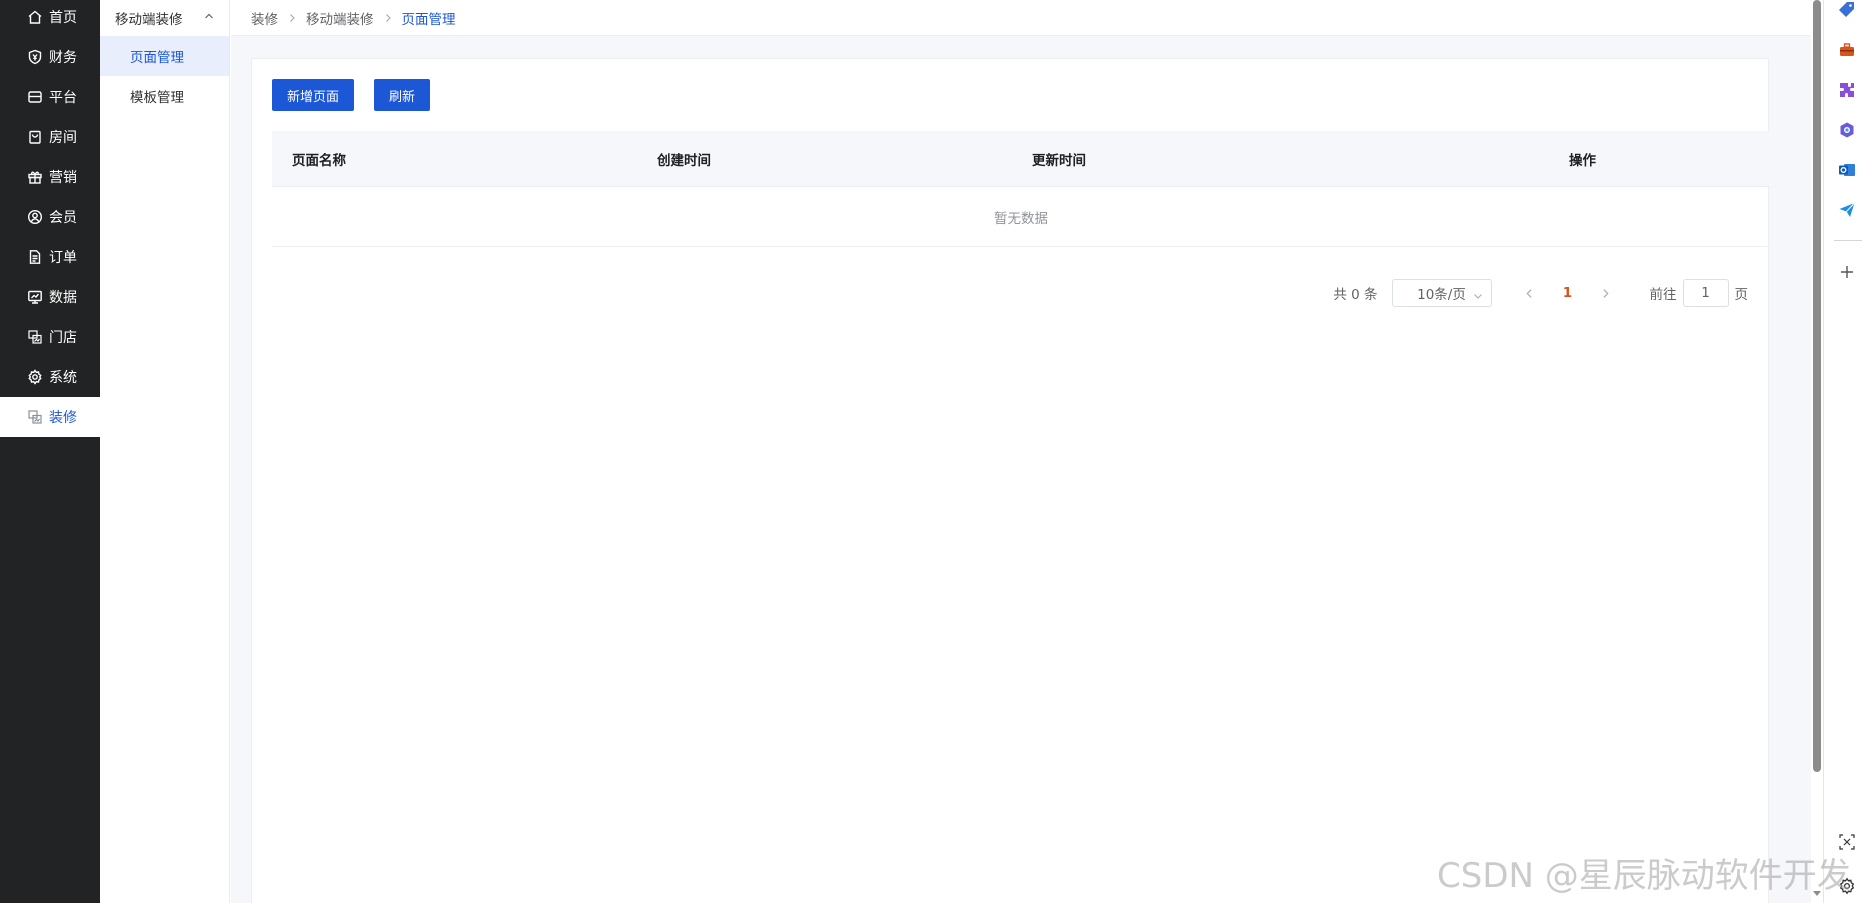  I want to click on submenu-group-mobile-decoration: 移动端装修, so click(164, 18).